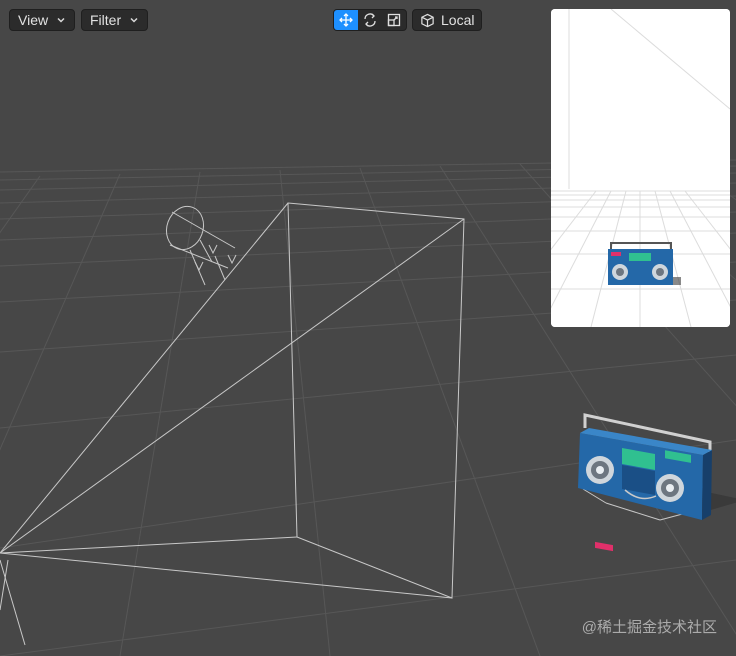  I want to click on scale-tool-button, so click(394, 20).